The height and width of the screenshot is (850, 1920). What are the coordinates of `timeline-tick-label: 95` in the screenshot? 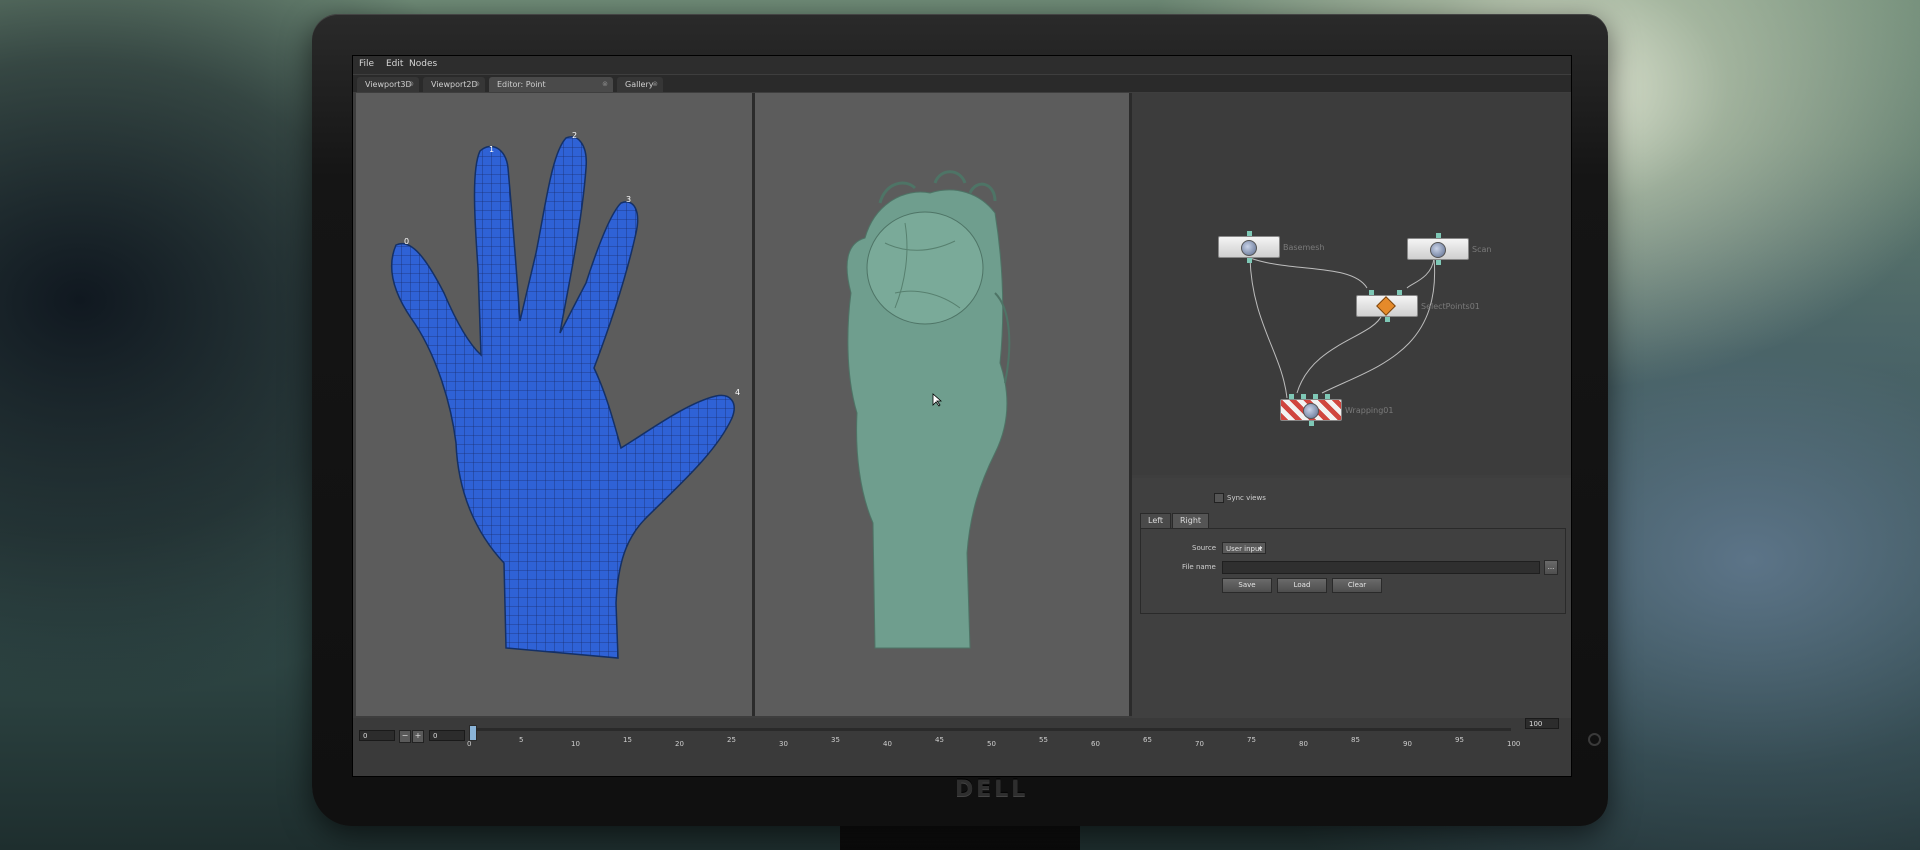 It's located at (1459, 740).